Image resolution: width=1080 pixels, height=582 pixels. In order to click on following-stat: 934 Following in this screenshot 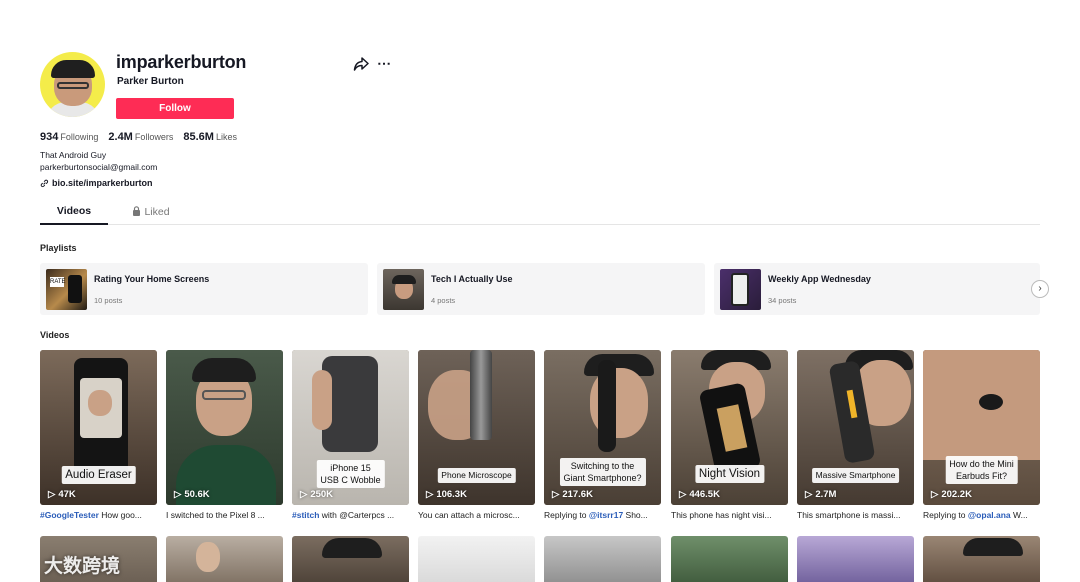, I will do `click(69, 137)`.